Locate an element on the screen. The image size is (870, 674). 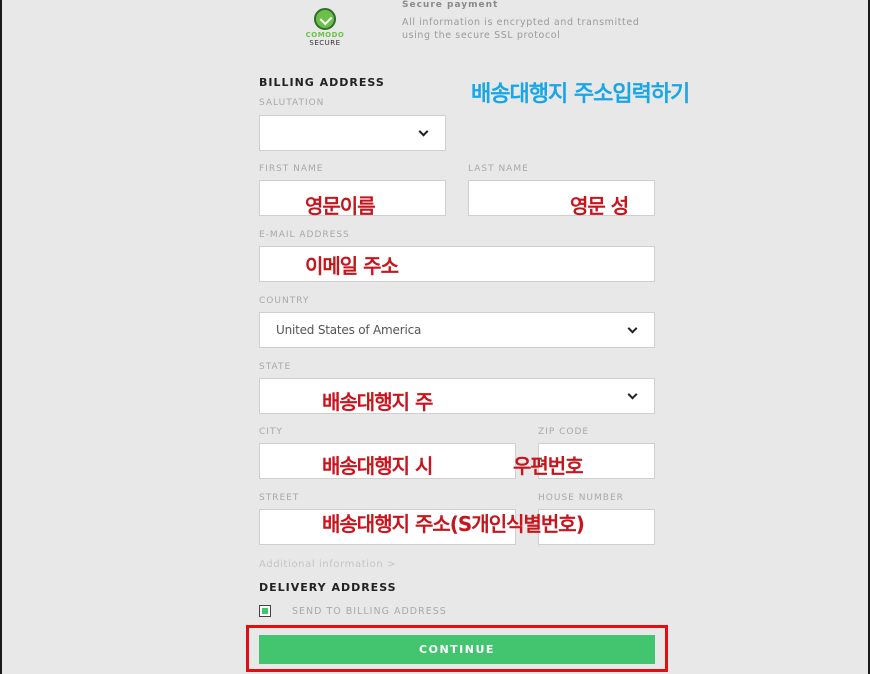
house-number-label: HOUSE NUMBER is located at coordinates (581, 498).